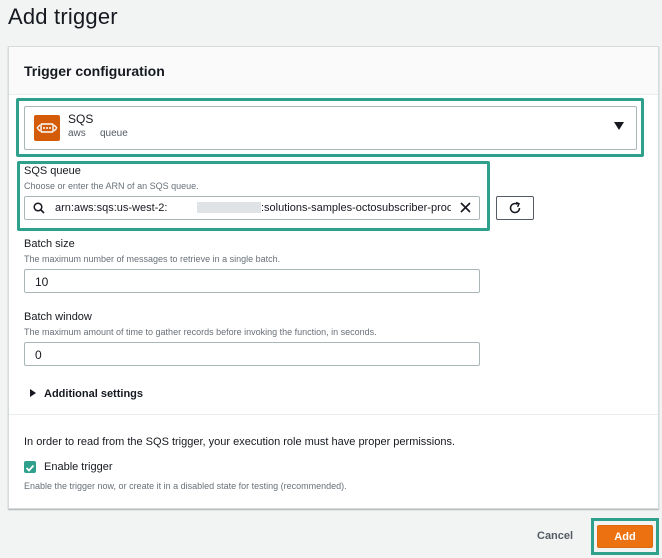 Image resolution: width=662 pixels, height=558 pixels. I want to click on enable-trigger-label: Enable trigger, so click(78, 467).